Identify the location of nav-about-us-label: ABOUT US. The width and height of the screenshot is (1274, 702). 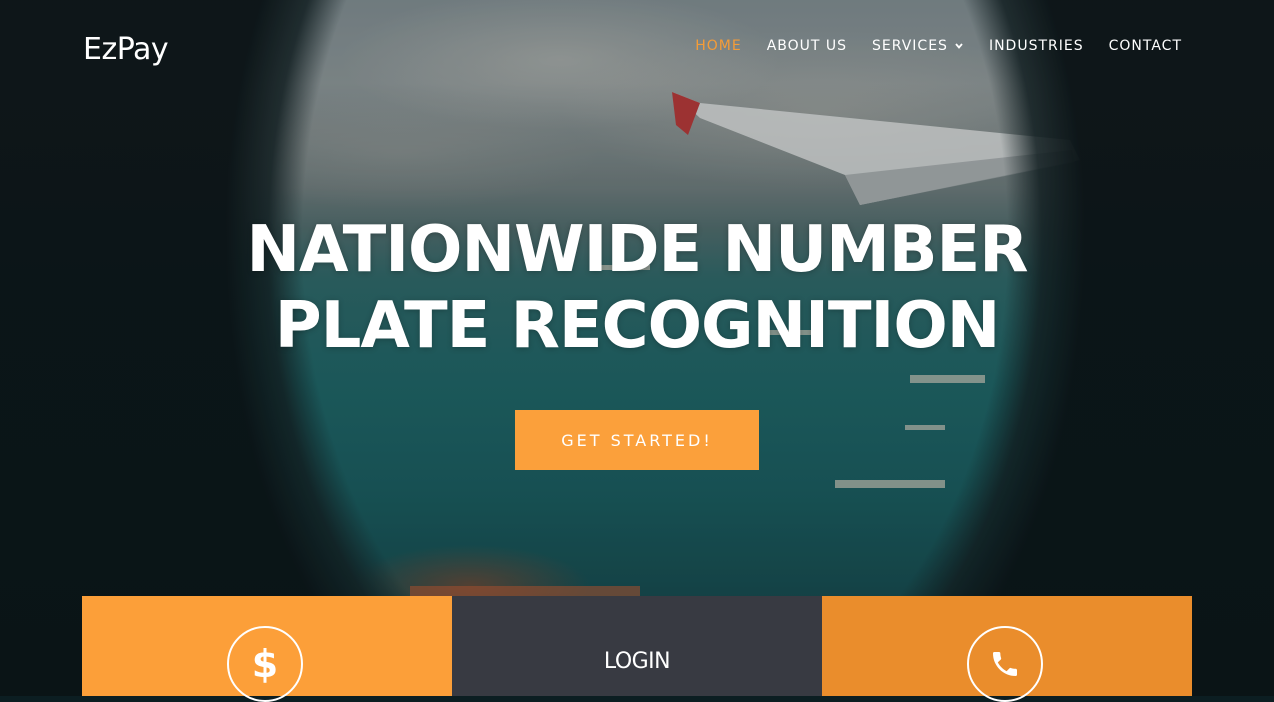
(807, 46).